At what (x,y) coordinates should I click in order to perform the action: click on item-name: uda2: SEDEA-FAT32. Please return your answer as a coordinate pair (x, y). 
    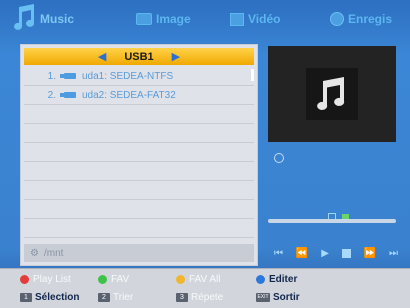
    Looking at the image, I should click on (129, 95).